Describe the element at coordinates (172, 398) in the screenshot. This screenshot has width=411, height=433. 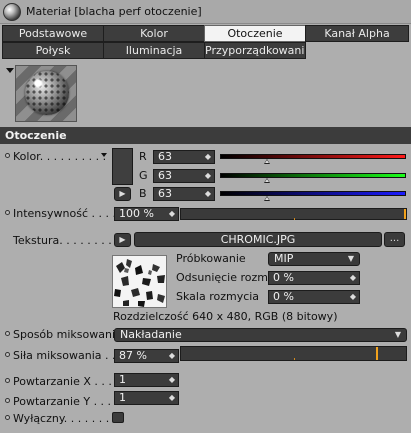
I see `repeat-y-spinner-icon: ◆` at that location.